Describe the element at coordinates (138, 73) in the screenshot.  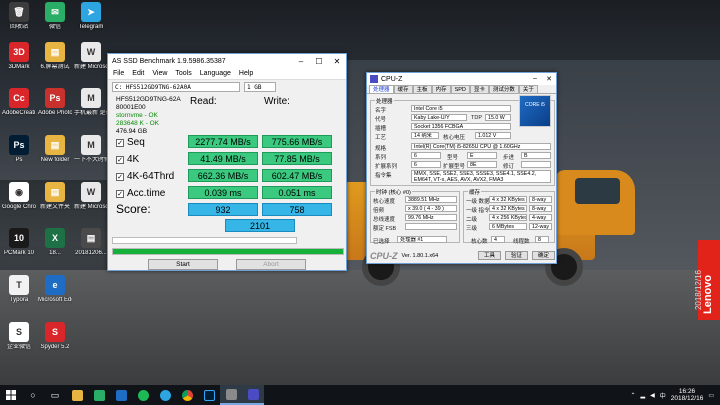
I see `menu-edit: Edit` at that location.